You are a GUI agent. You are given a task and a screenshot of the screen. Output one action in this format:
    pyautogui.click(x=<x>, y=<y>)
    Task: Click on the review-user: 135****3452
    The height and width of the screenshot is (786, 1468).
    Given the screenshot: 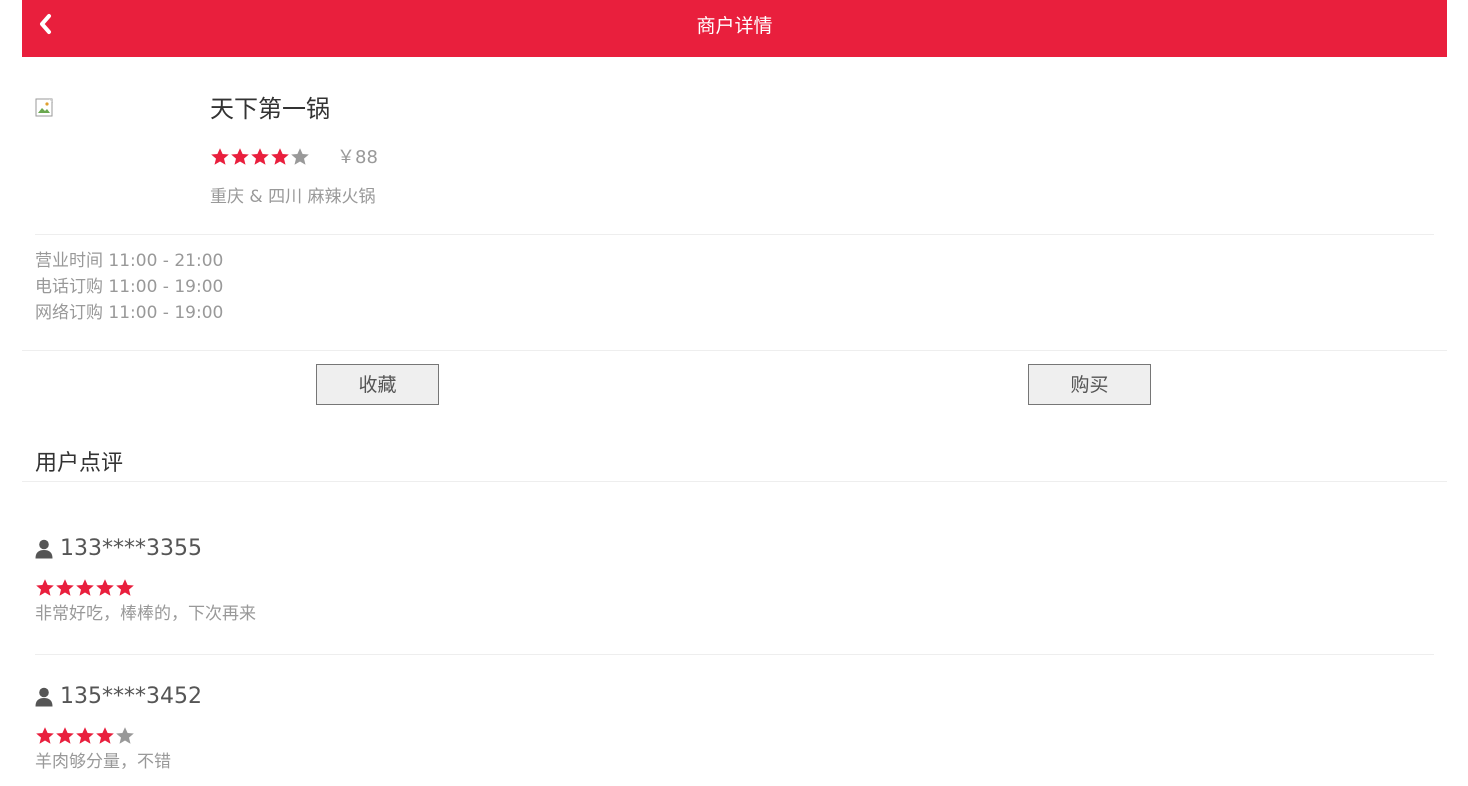 What is the action you would take?
    pyautogui.click(x=118, y=697)
    